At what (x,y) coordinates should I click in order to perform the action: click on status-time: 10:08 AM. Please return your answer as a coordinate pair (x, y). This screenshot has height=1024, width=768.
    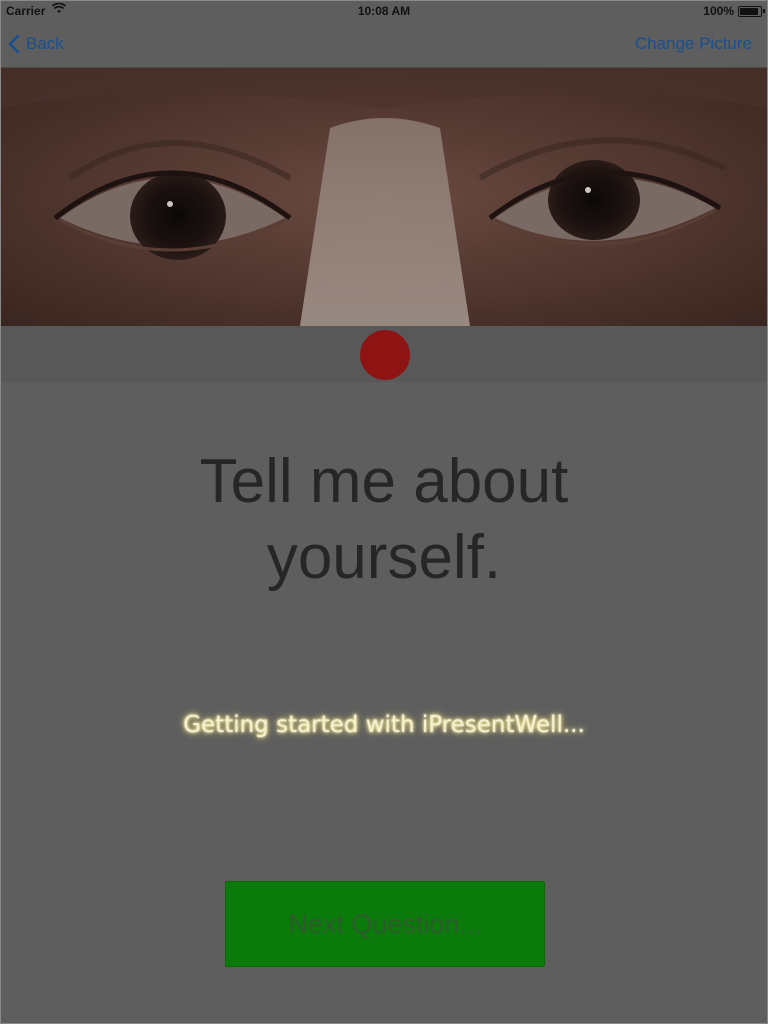
    Looking at the image, I should click on (384, 11).